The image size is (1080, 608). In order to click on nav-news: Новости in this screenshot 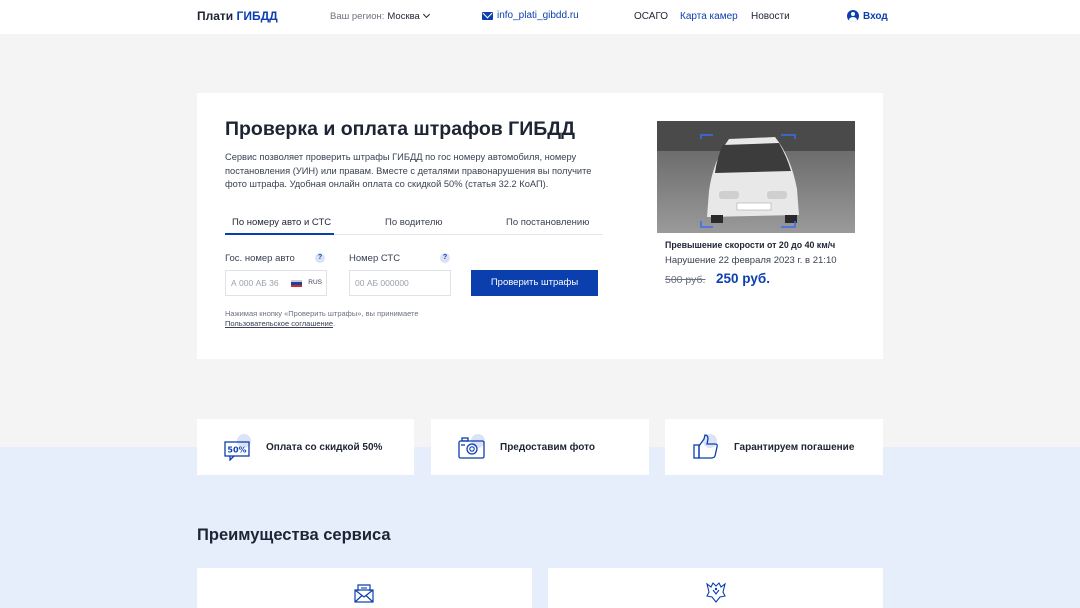, I will do `click(770, 16)`.